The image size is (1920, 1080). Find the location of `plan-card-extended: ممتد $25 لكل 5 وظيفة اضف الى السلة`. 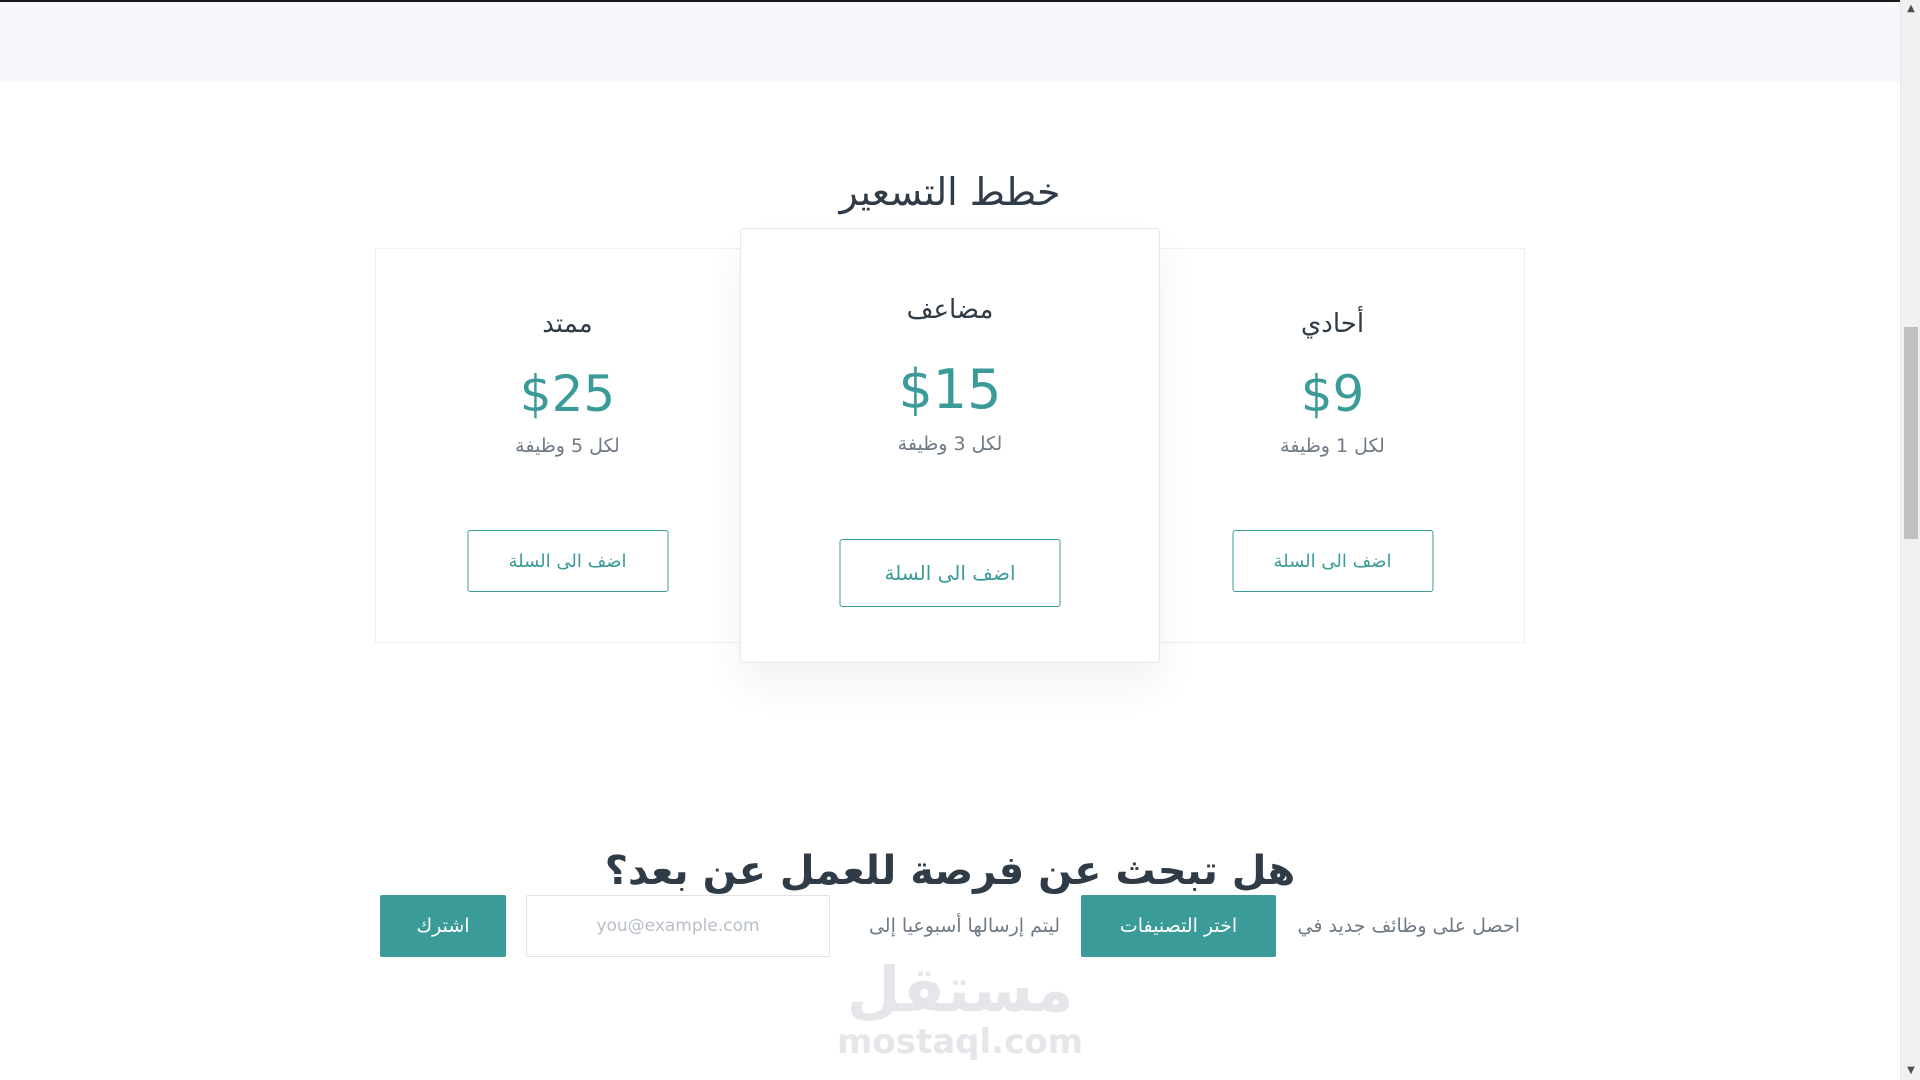

plan-card-extended: ممتد $25 لكل 5 وظيفة اضف الى السلة is located at coordinates (567, 445).